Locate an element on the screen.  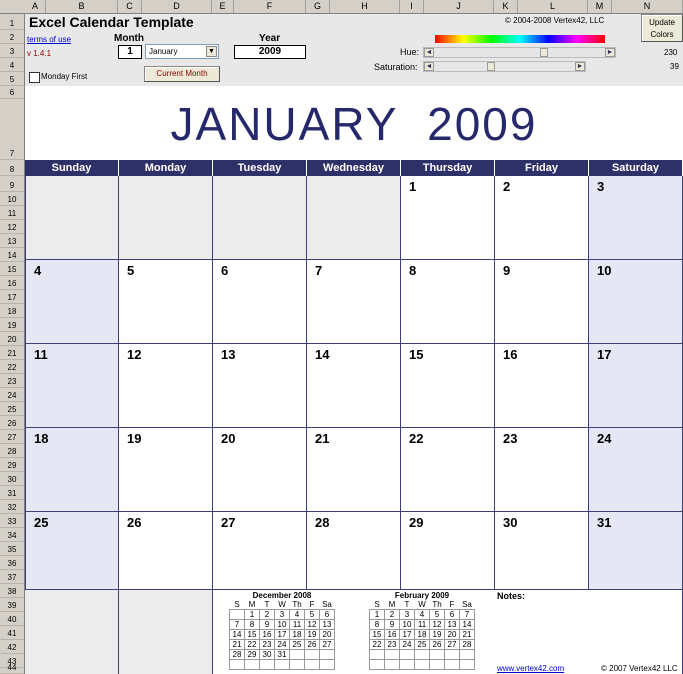
saturation-slider: ◄ ► is located at coordinates (504, 66).